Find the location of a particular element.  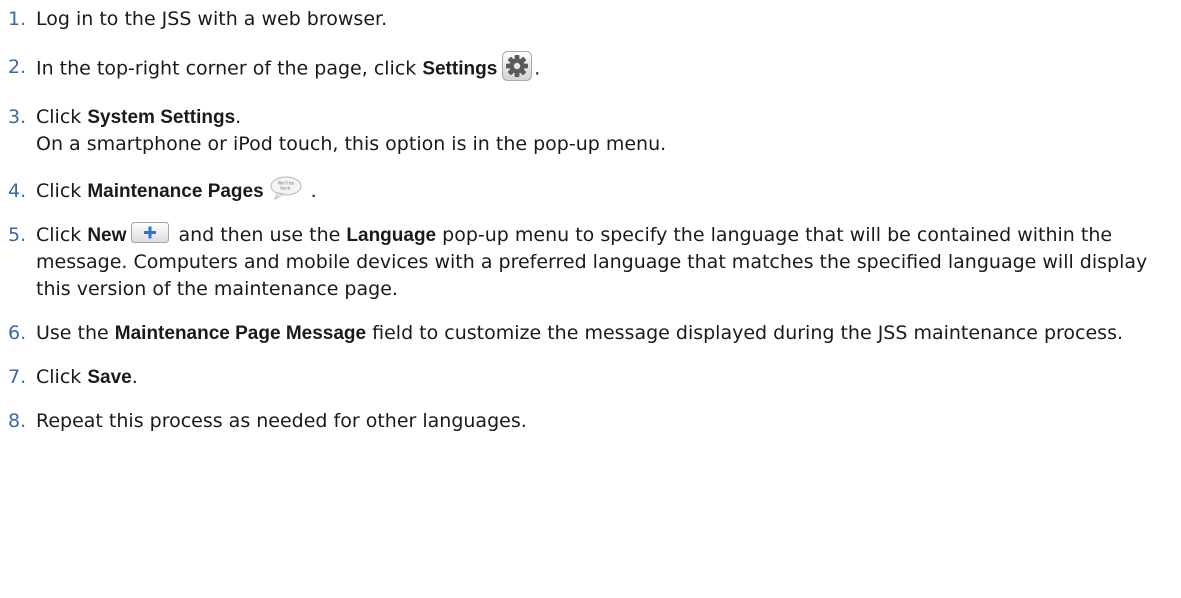

step-number: 8 is located at coordinates (17, 421).